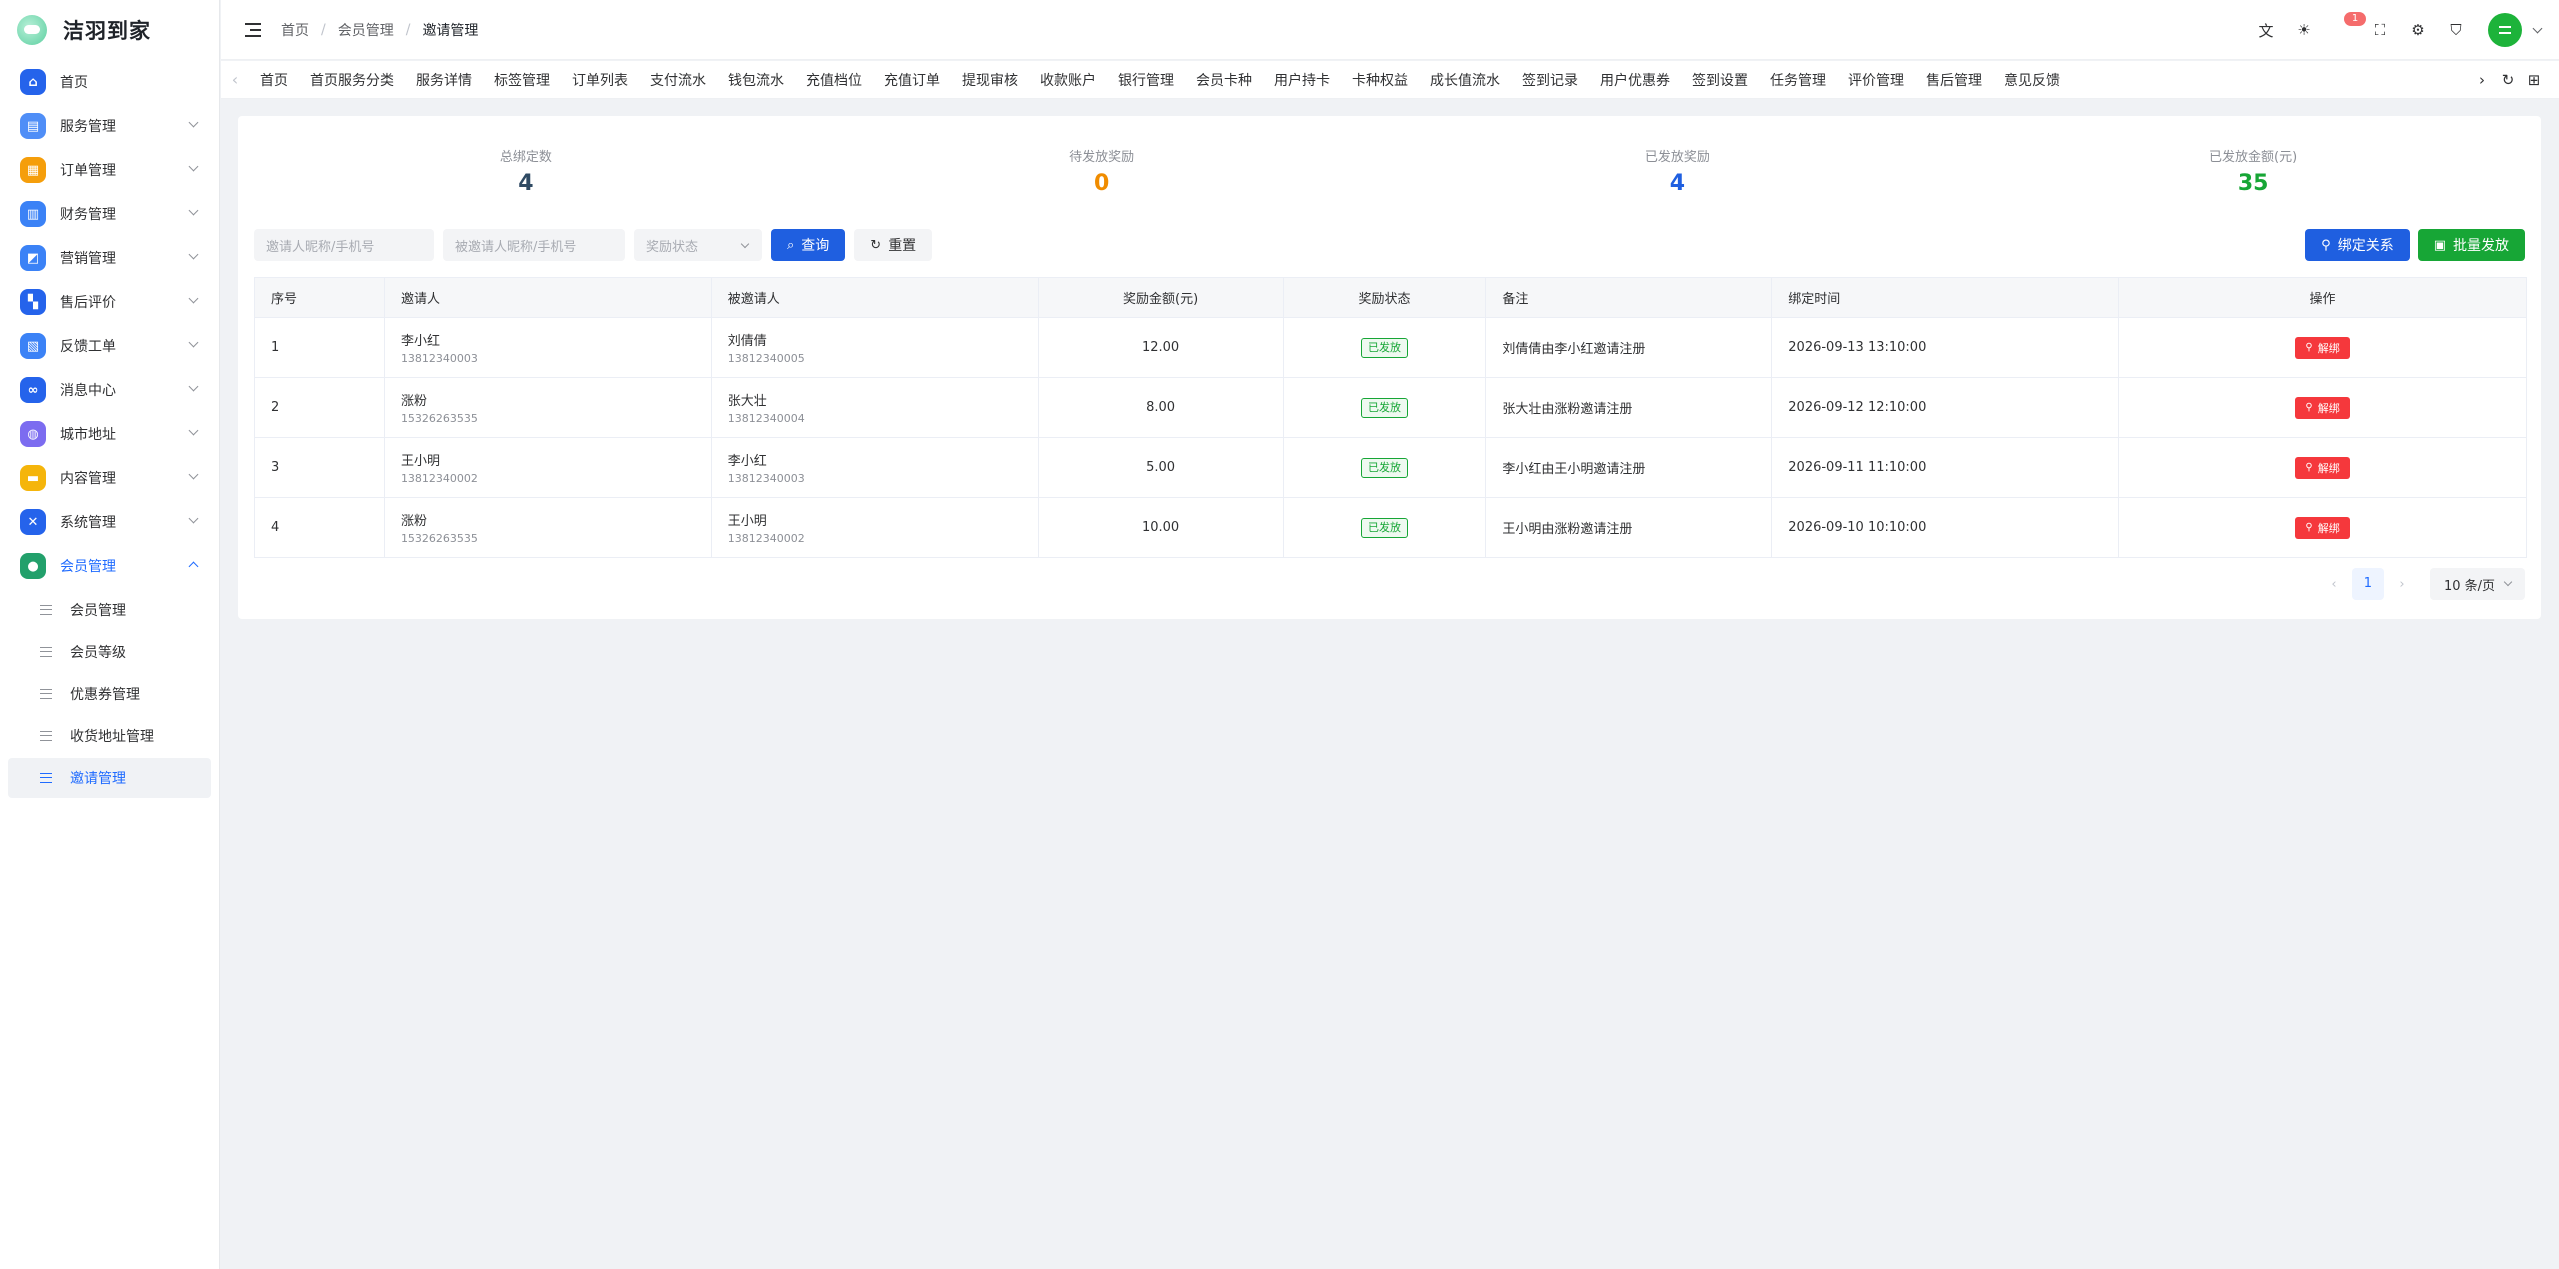  Describe the element at coordinates (2328, 468) in the screenshot. I see `unbind-button-label: 解绑` at that location.